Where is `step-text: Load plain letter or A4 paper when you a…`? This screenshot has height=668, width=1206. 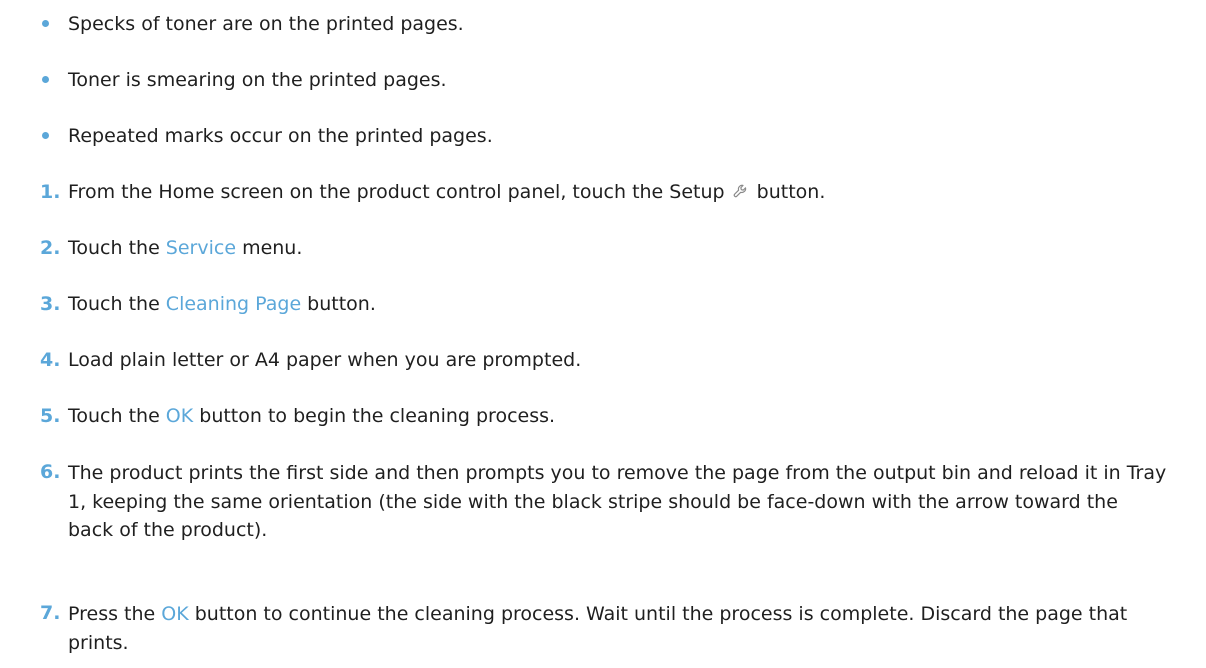
step-text: Load plain letter or A4 paper when you a… is located at coordinates (325, 360).